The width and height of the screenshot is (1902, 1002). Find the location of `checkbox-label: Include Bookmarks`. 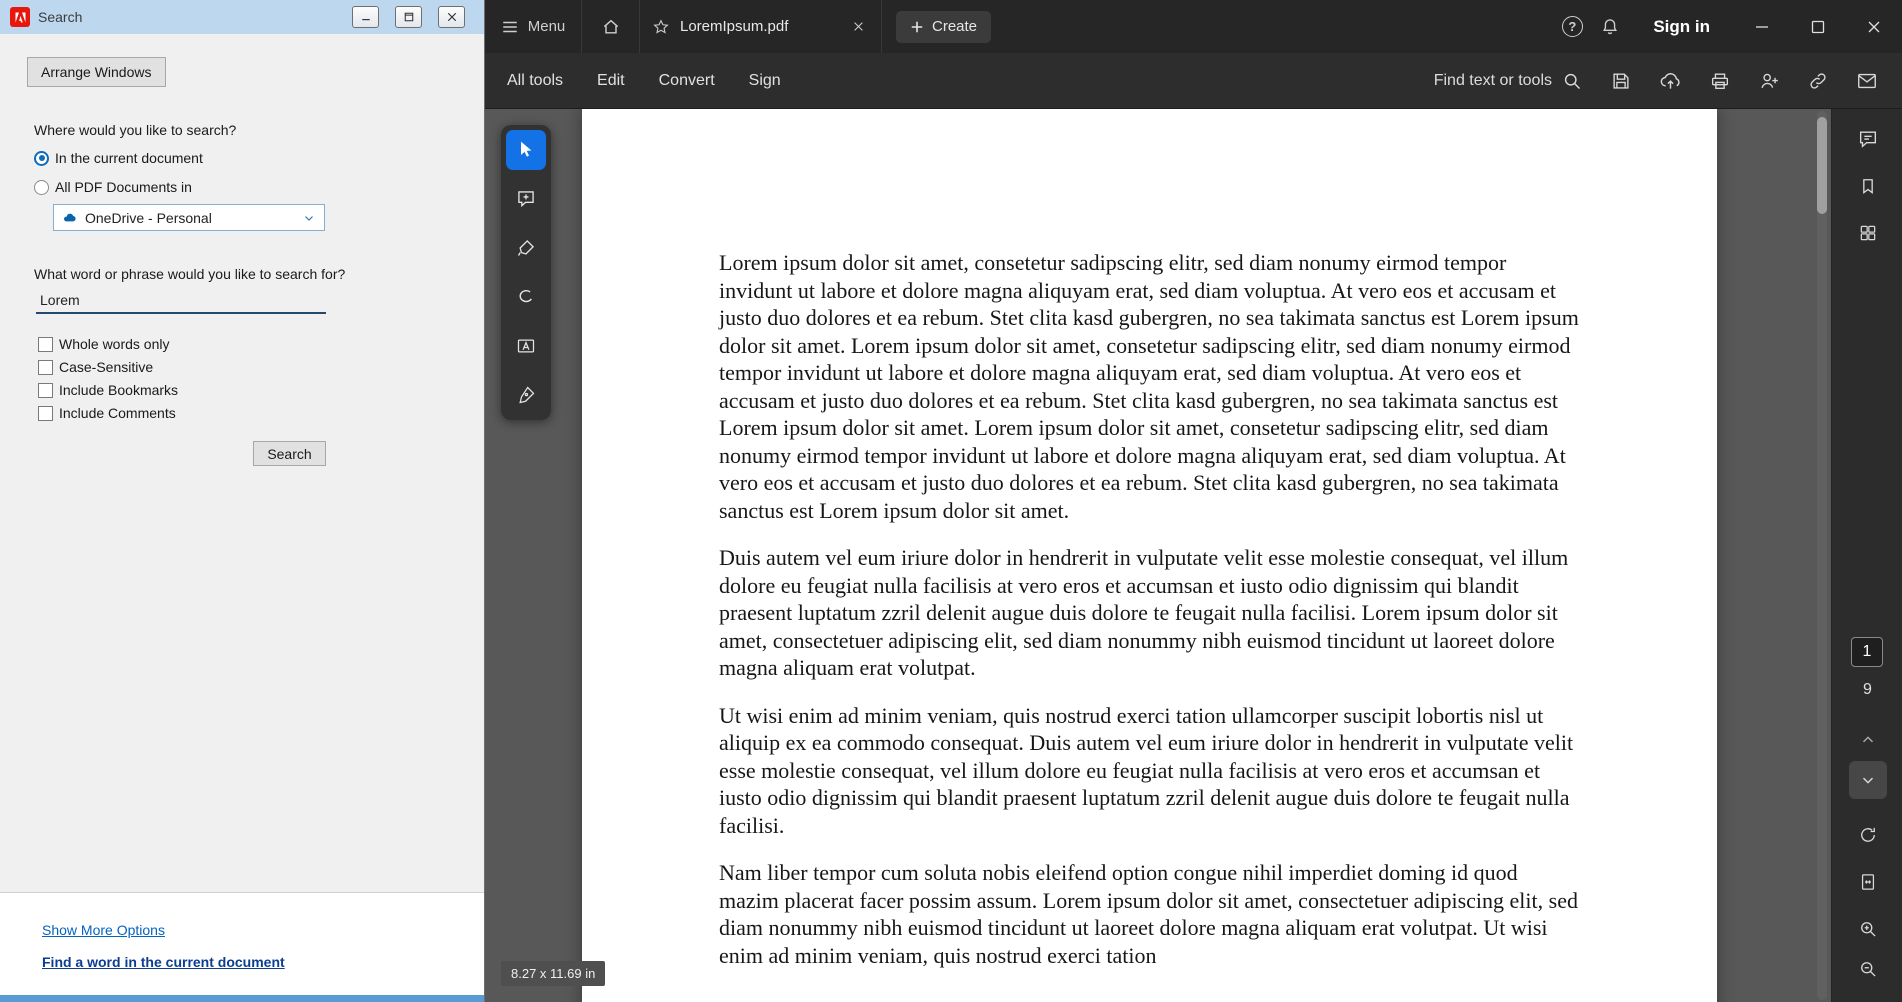

checkbox-label: Include Bookmarks is located at coordinates (119, 390).